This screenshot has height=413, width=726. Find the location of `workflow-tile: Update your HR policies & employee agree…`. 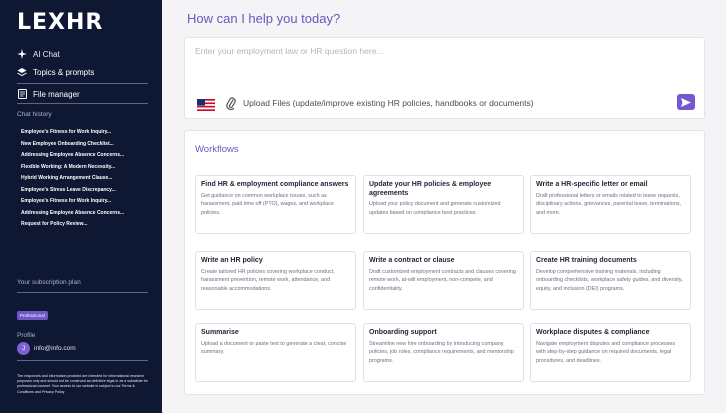

workflow-tile: Update your HR policies & employee agree… is located at coordinates (443, 204).